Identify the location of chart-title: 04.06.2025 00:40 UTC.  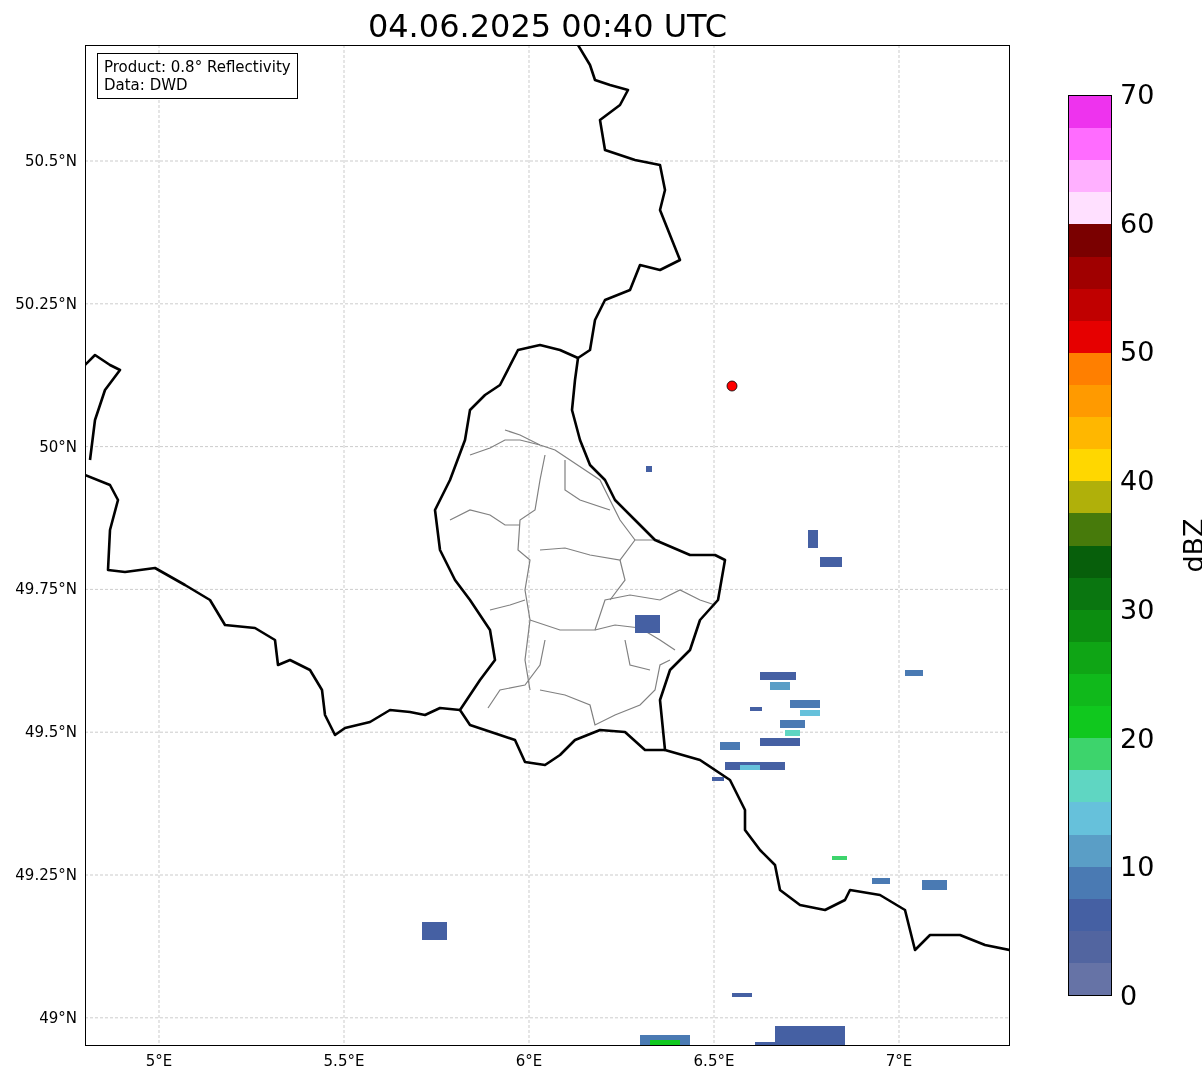
(547, 25).